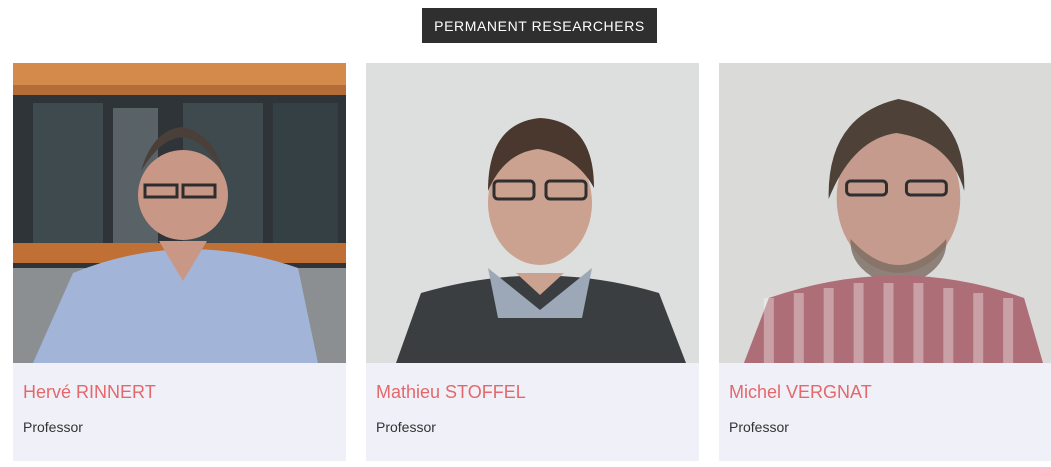  What do you see at coordinates (532, 392) in the screenshot?
I see `researcher-name: Mathieu STOFFEL` at bounding box center [532, 392].